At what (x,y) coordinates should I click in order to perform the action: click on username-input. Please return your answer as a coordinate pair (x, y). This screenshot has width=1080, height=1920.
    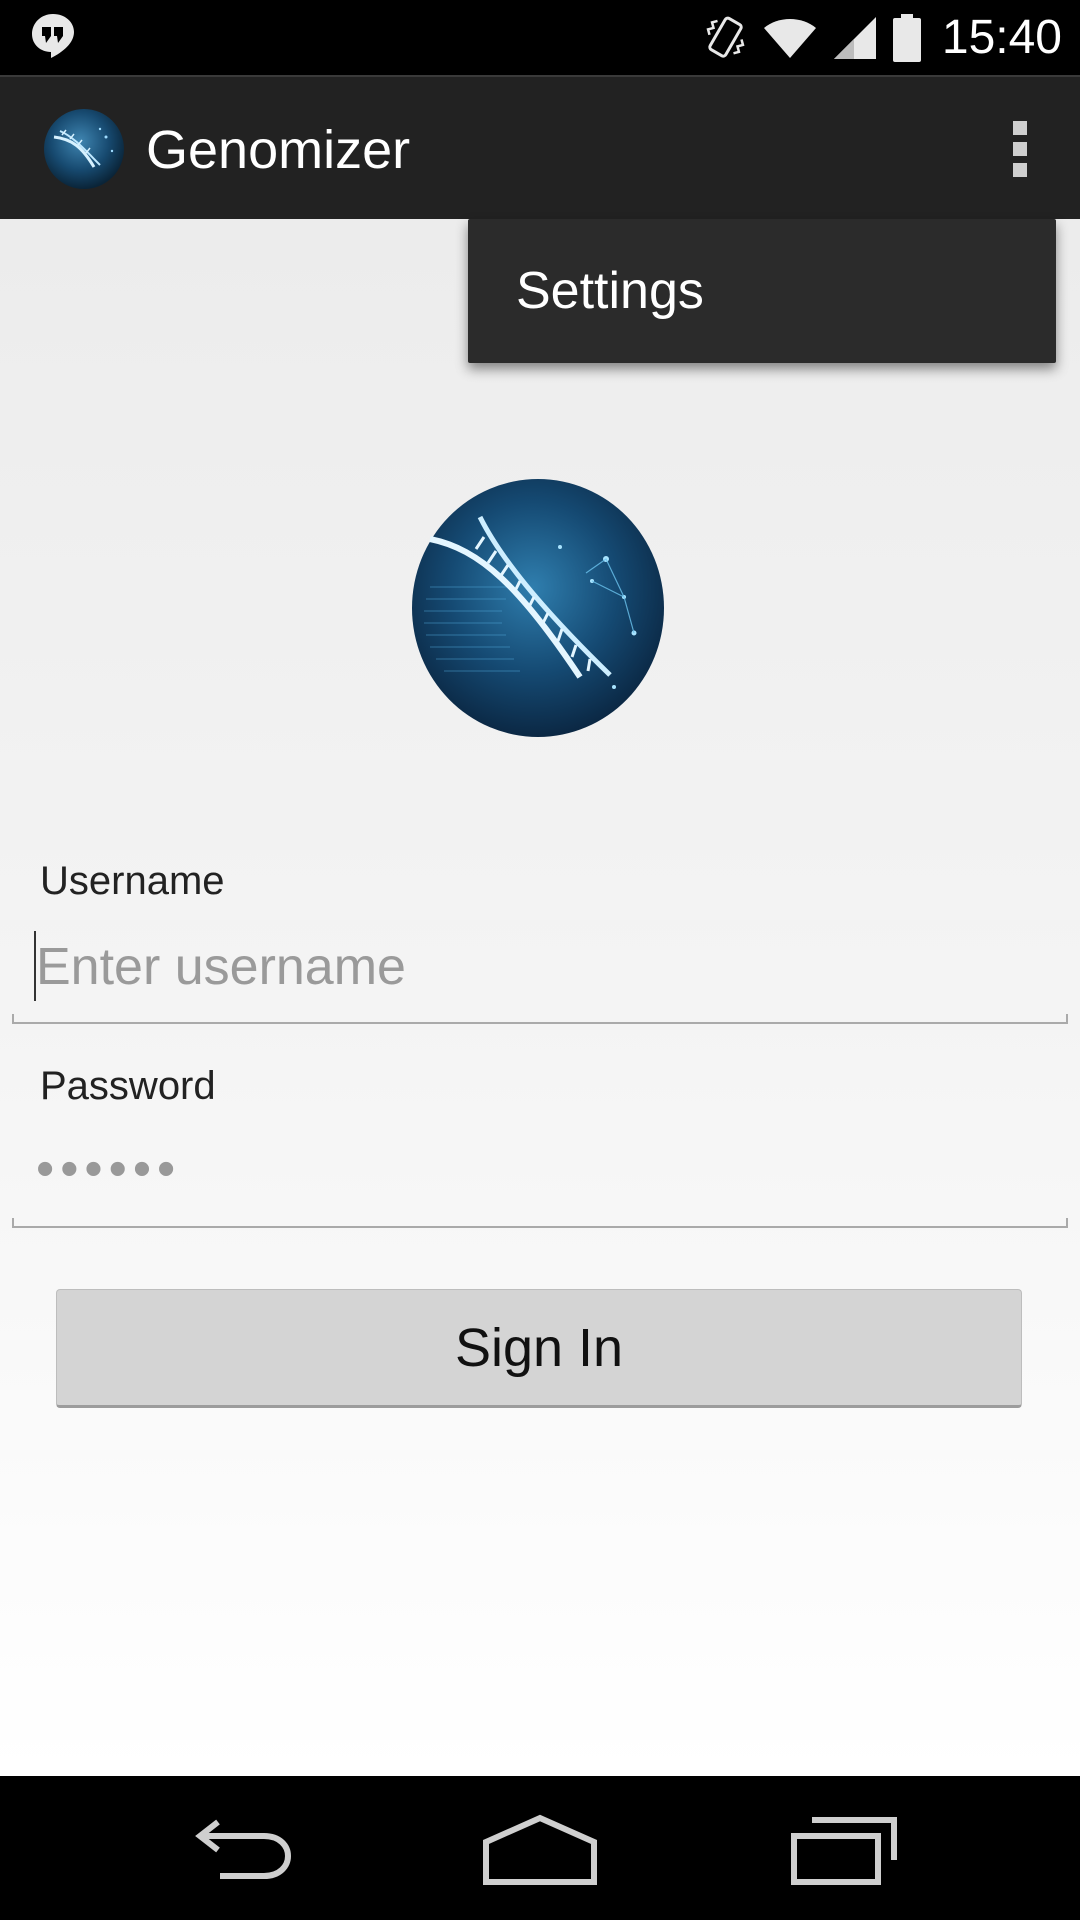
    Looking at the image, I should click on (540, 967).